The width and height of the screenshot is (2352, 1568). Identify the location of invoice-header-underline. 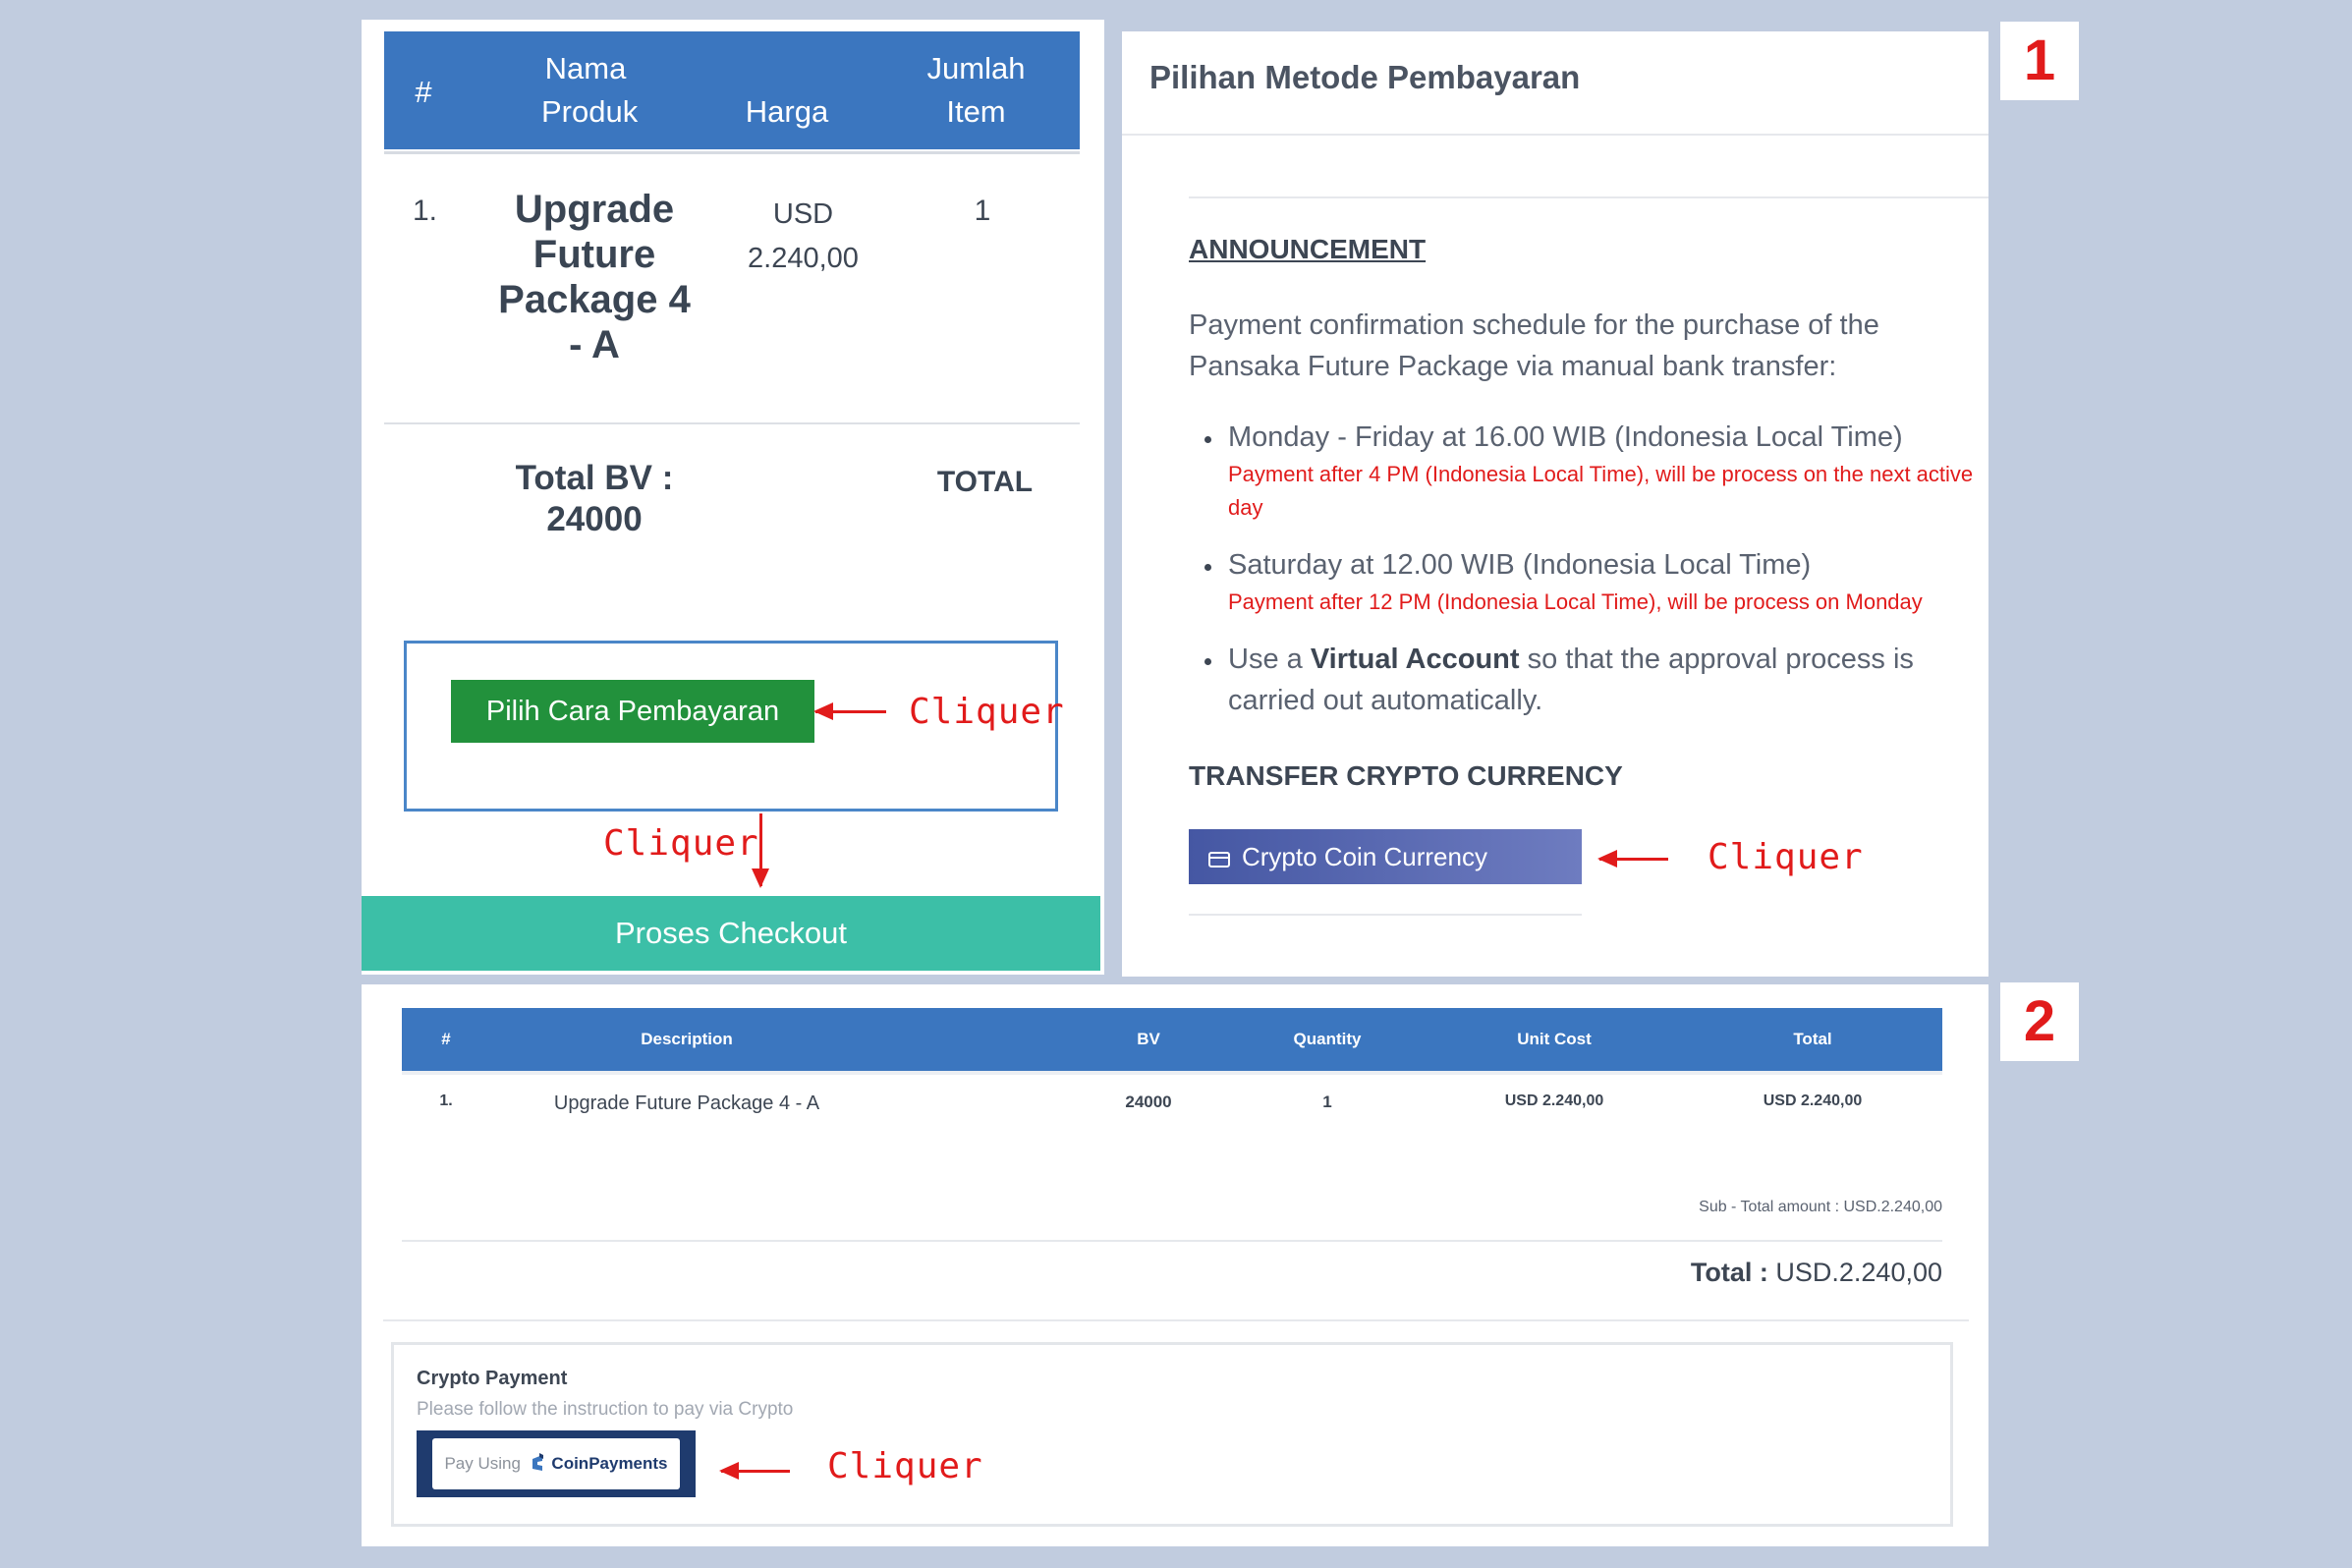
(1172, 1073).